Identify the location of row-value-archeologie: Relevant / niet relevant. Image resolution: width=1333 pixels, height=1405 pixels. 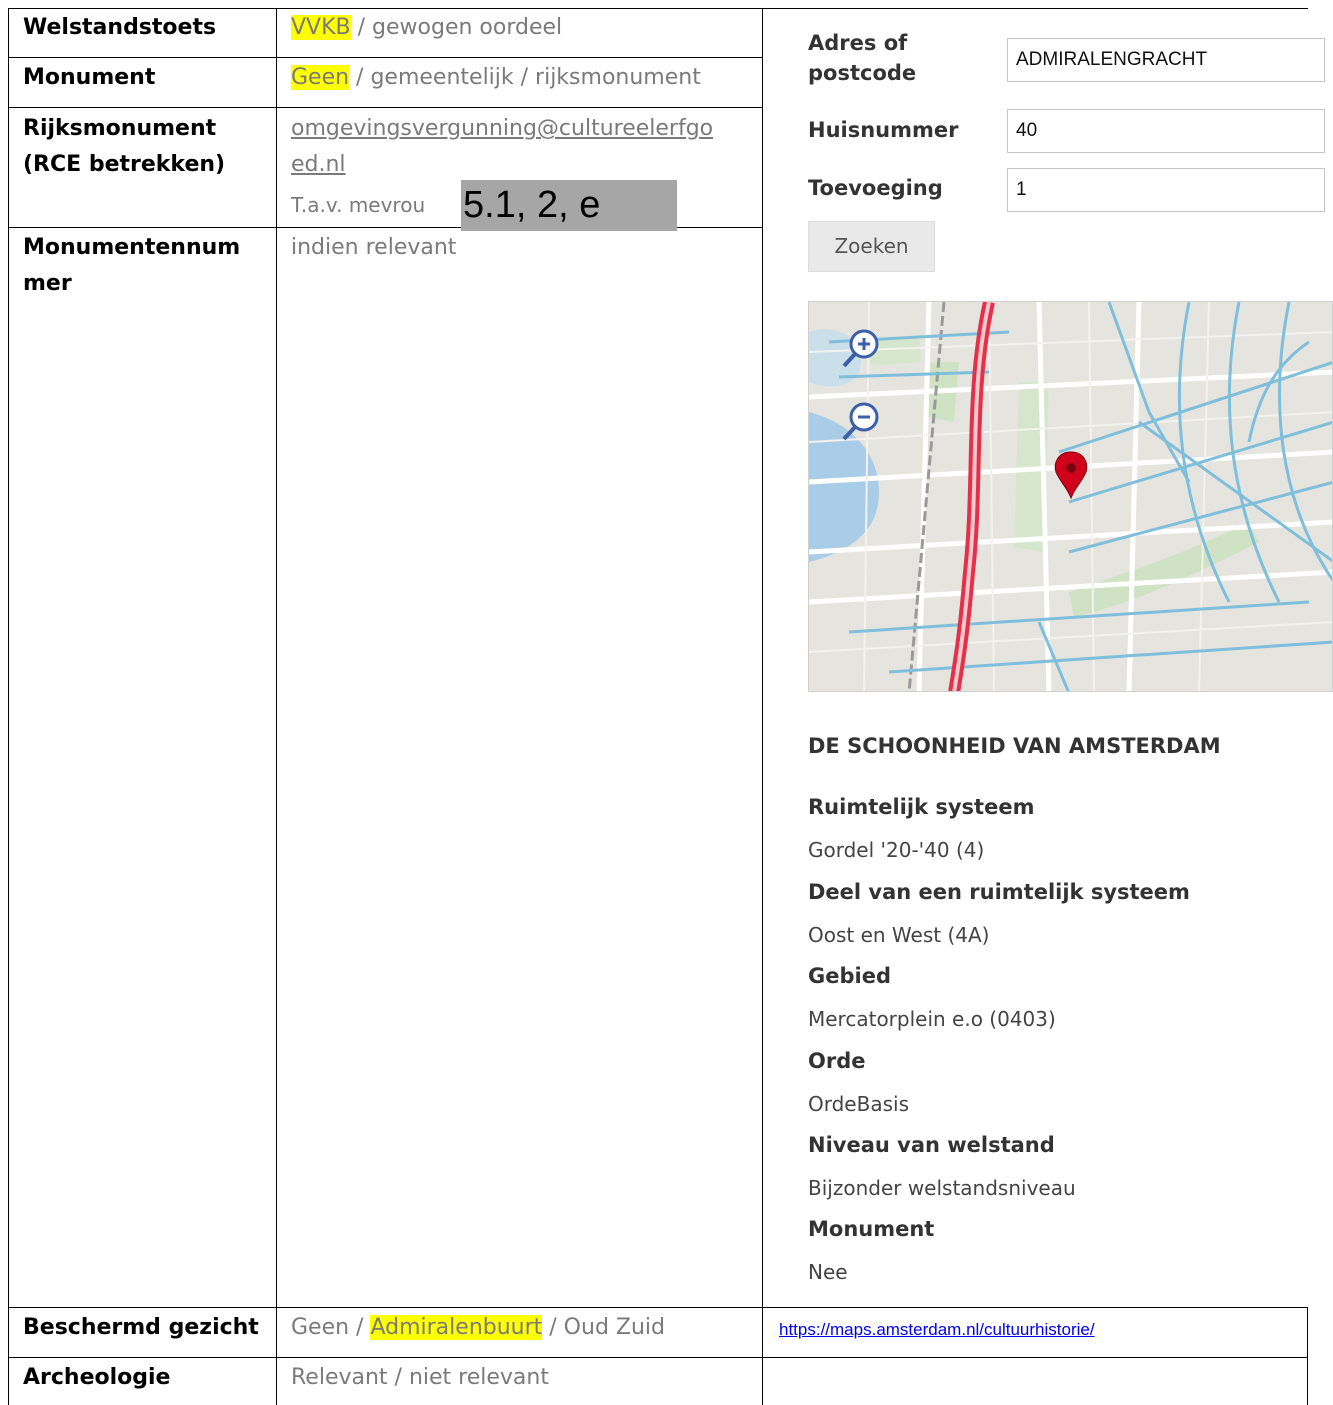
(420, 1377).